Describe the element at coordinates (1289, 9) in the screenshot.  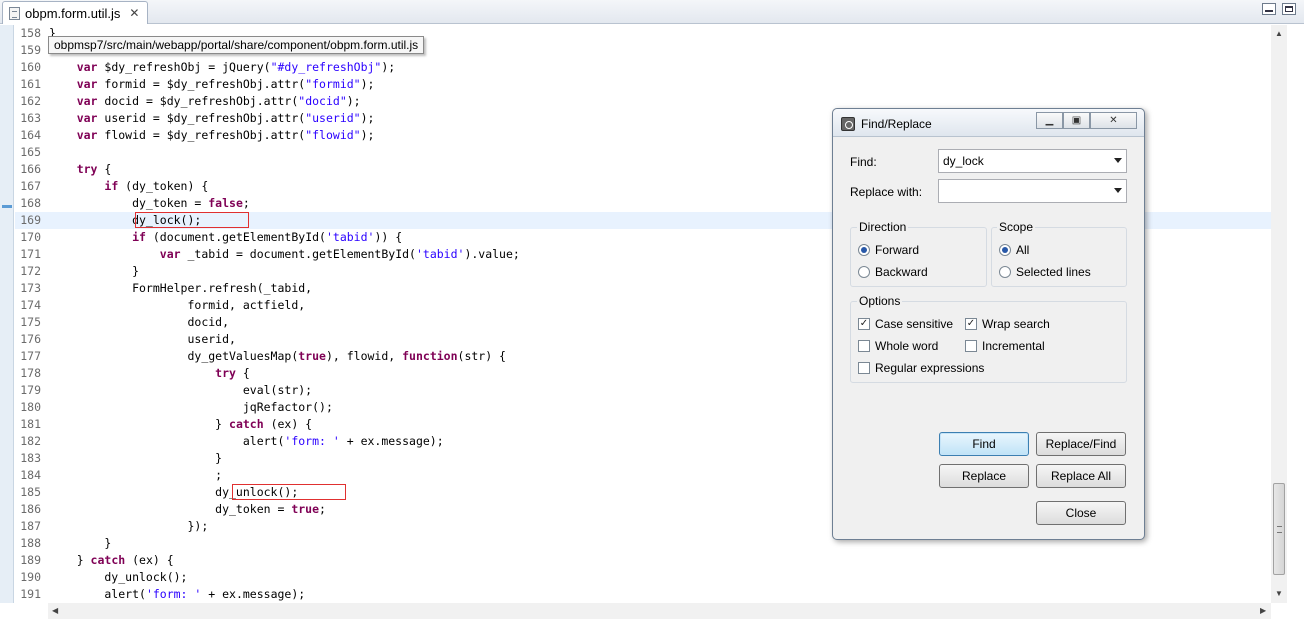
I see `maximize-icon` at that location.